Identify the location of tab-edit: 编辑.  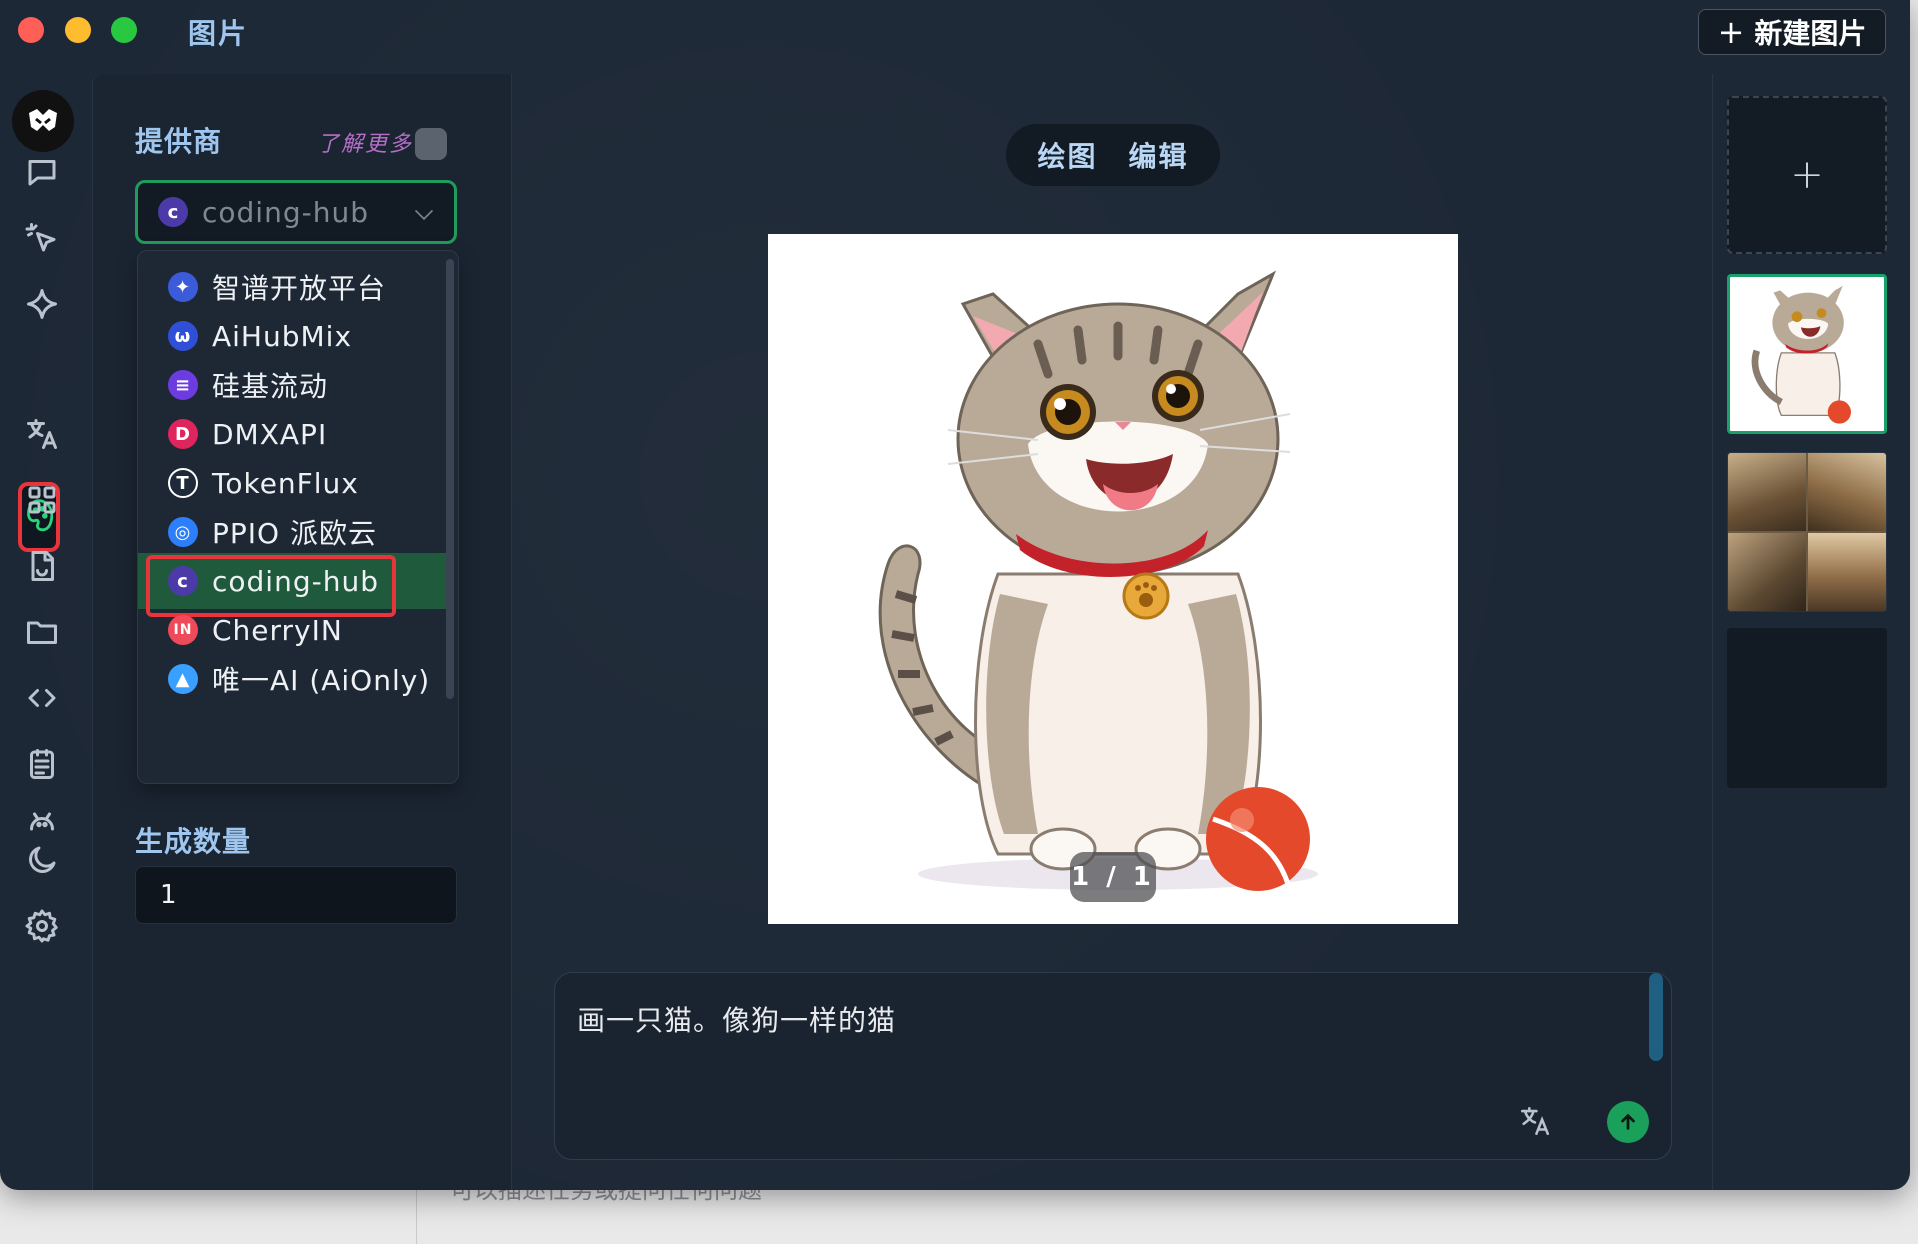
(1158, 155).